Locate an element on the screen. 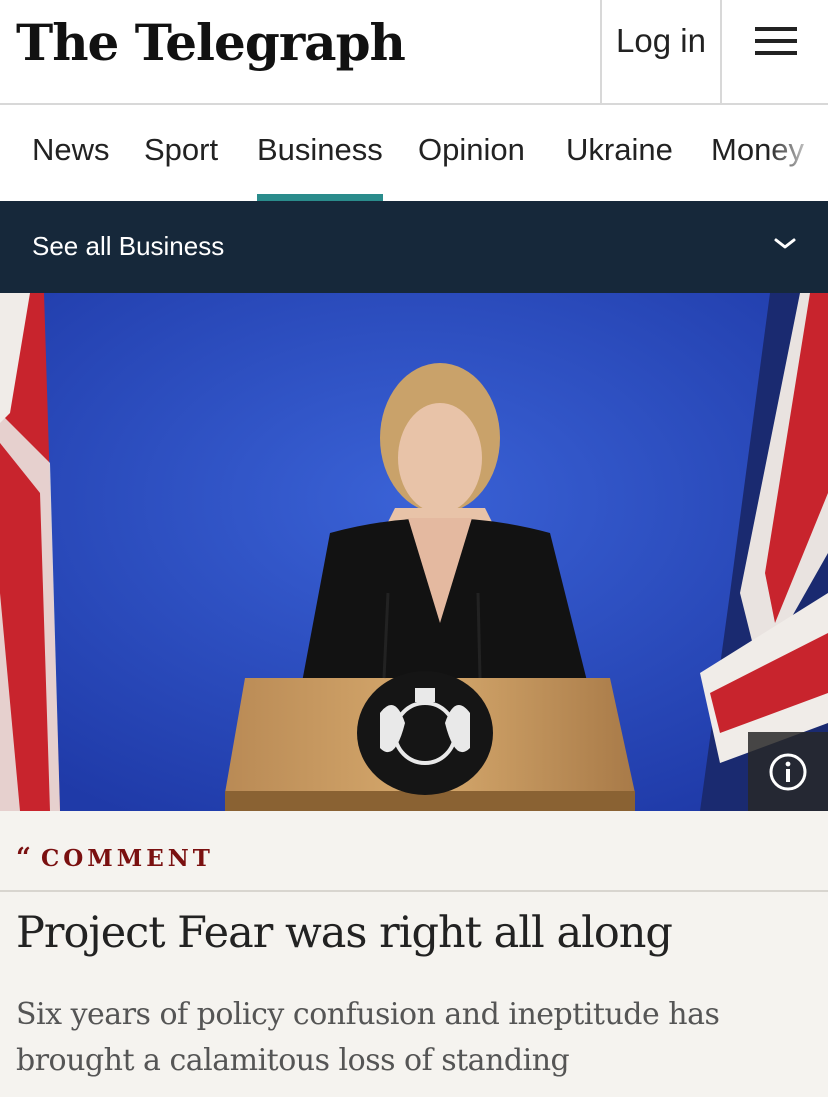  image-info-button is located at coordinates (788, 771).